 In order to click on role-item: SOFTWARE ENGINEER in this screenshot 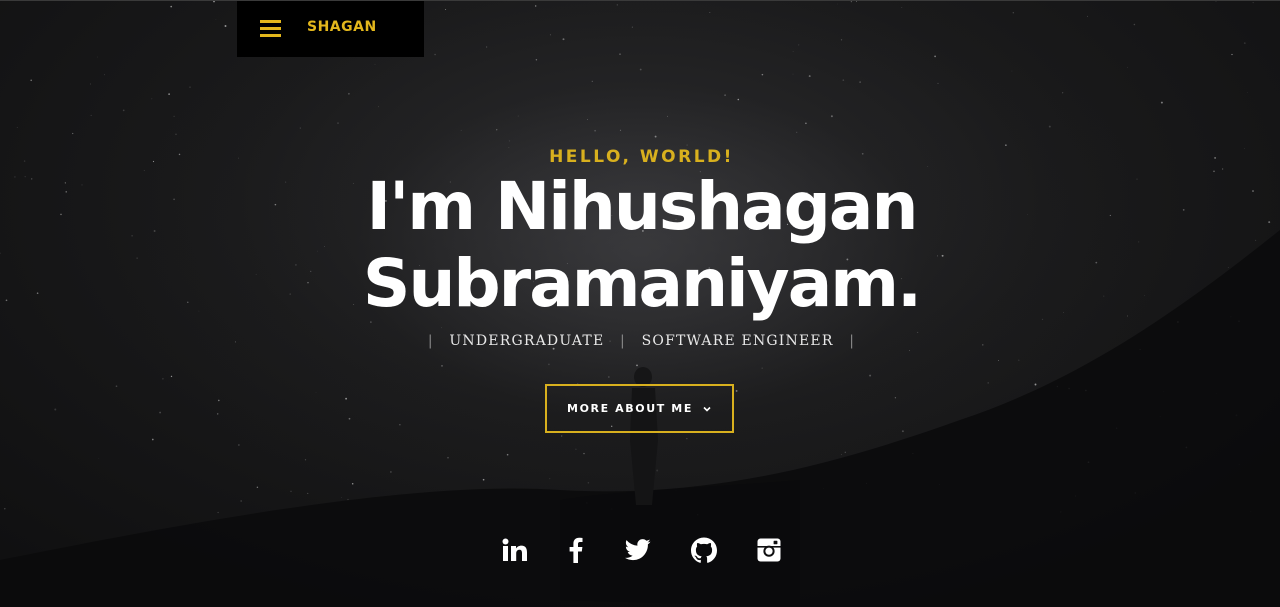, I will do `click(737, 341)`.